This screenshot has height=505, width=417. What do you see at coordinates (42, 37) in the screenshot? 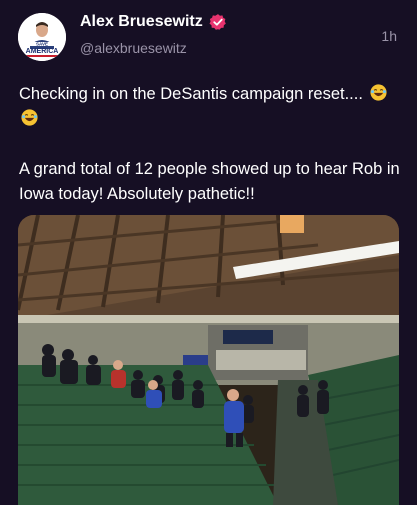
I see `avatar: SAVE AMERICA` at bounding box center [42, 37].